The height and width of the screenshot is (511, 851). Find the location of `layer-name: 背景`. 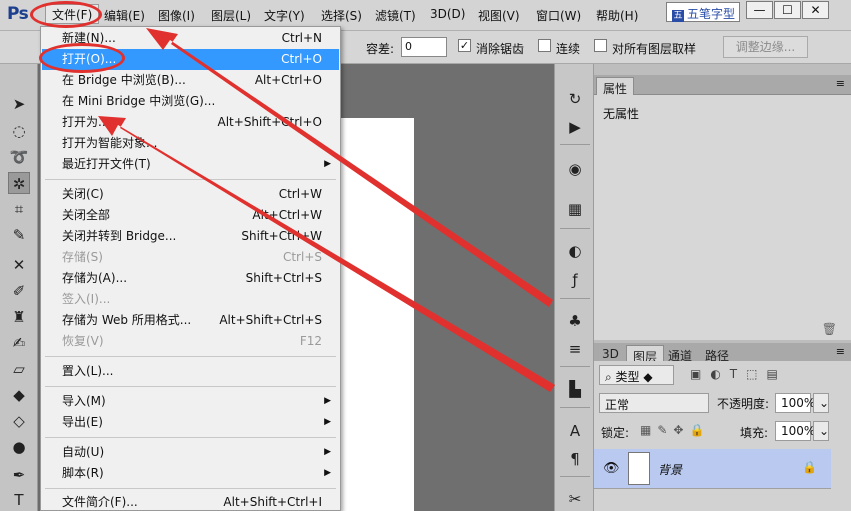

layer-name: 背景 is located at coordinates (670, 469).